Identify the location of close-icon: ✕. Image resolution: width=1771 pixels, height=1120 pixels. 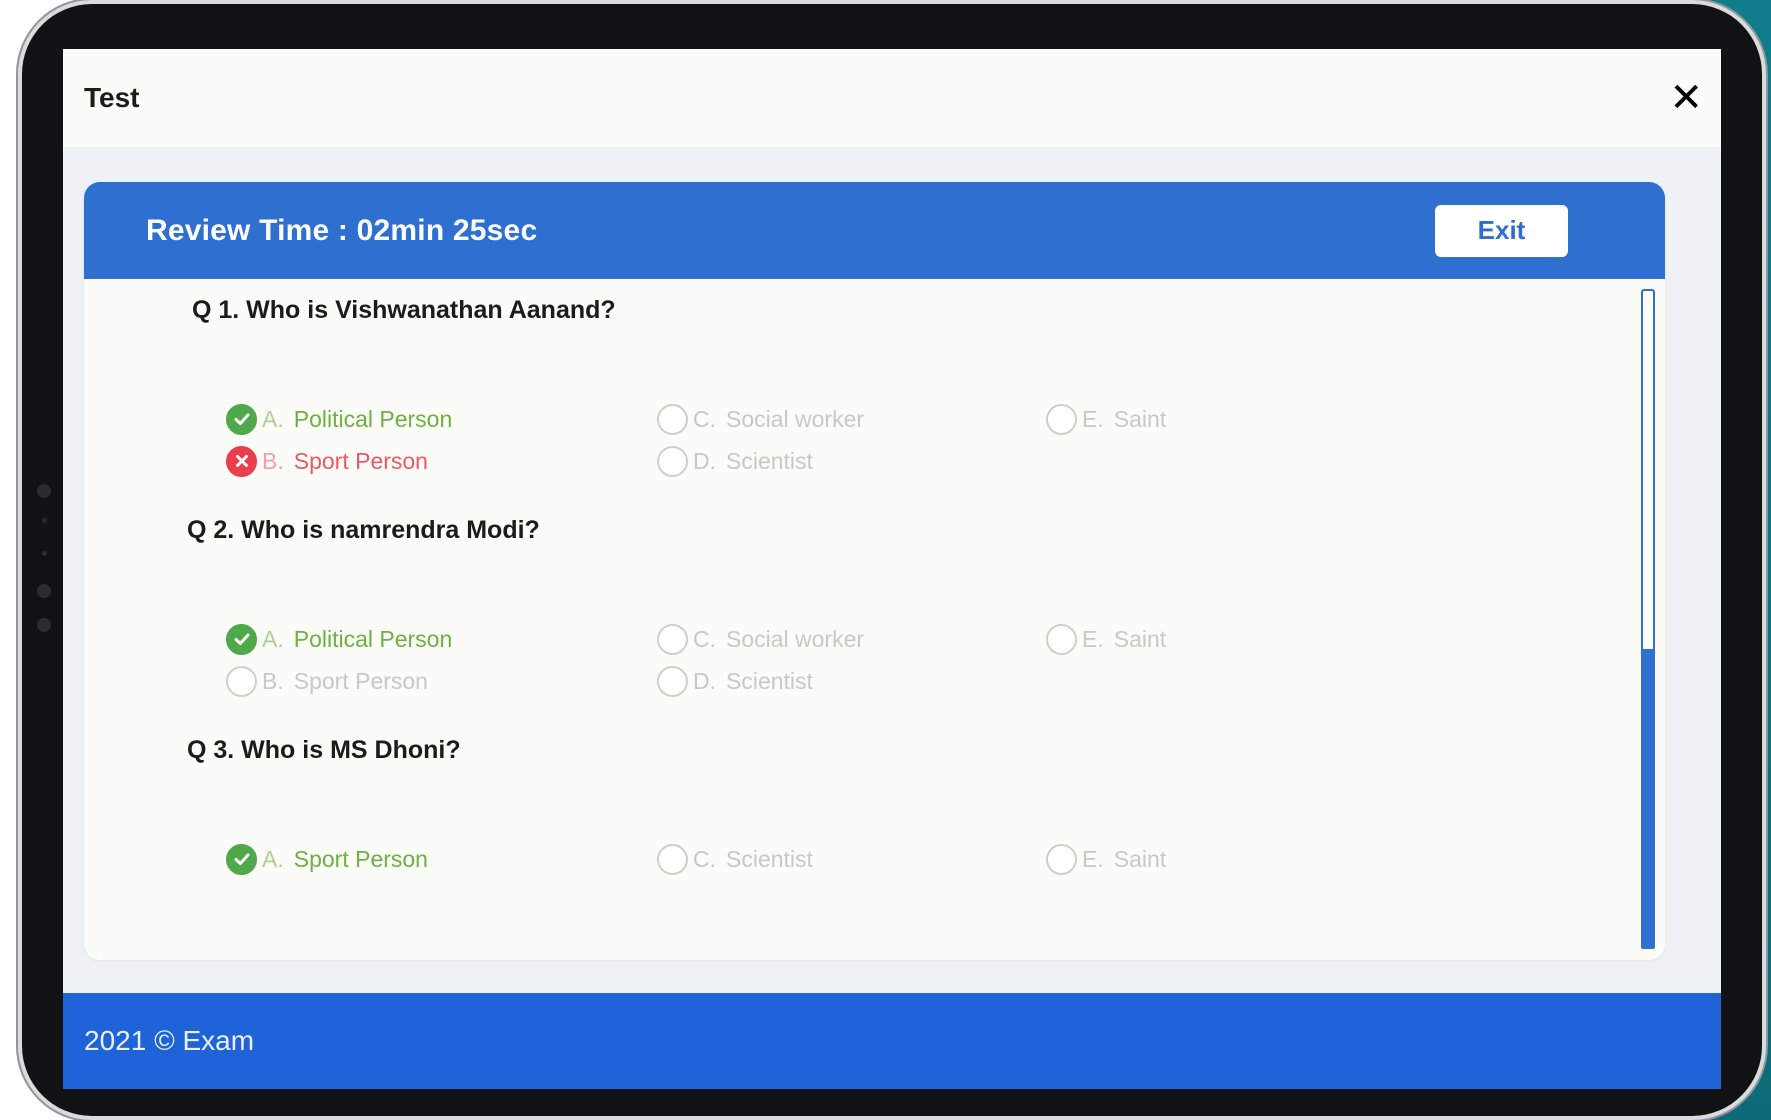
(1686, 98).